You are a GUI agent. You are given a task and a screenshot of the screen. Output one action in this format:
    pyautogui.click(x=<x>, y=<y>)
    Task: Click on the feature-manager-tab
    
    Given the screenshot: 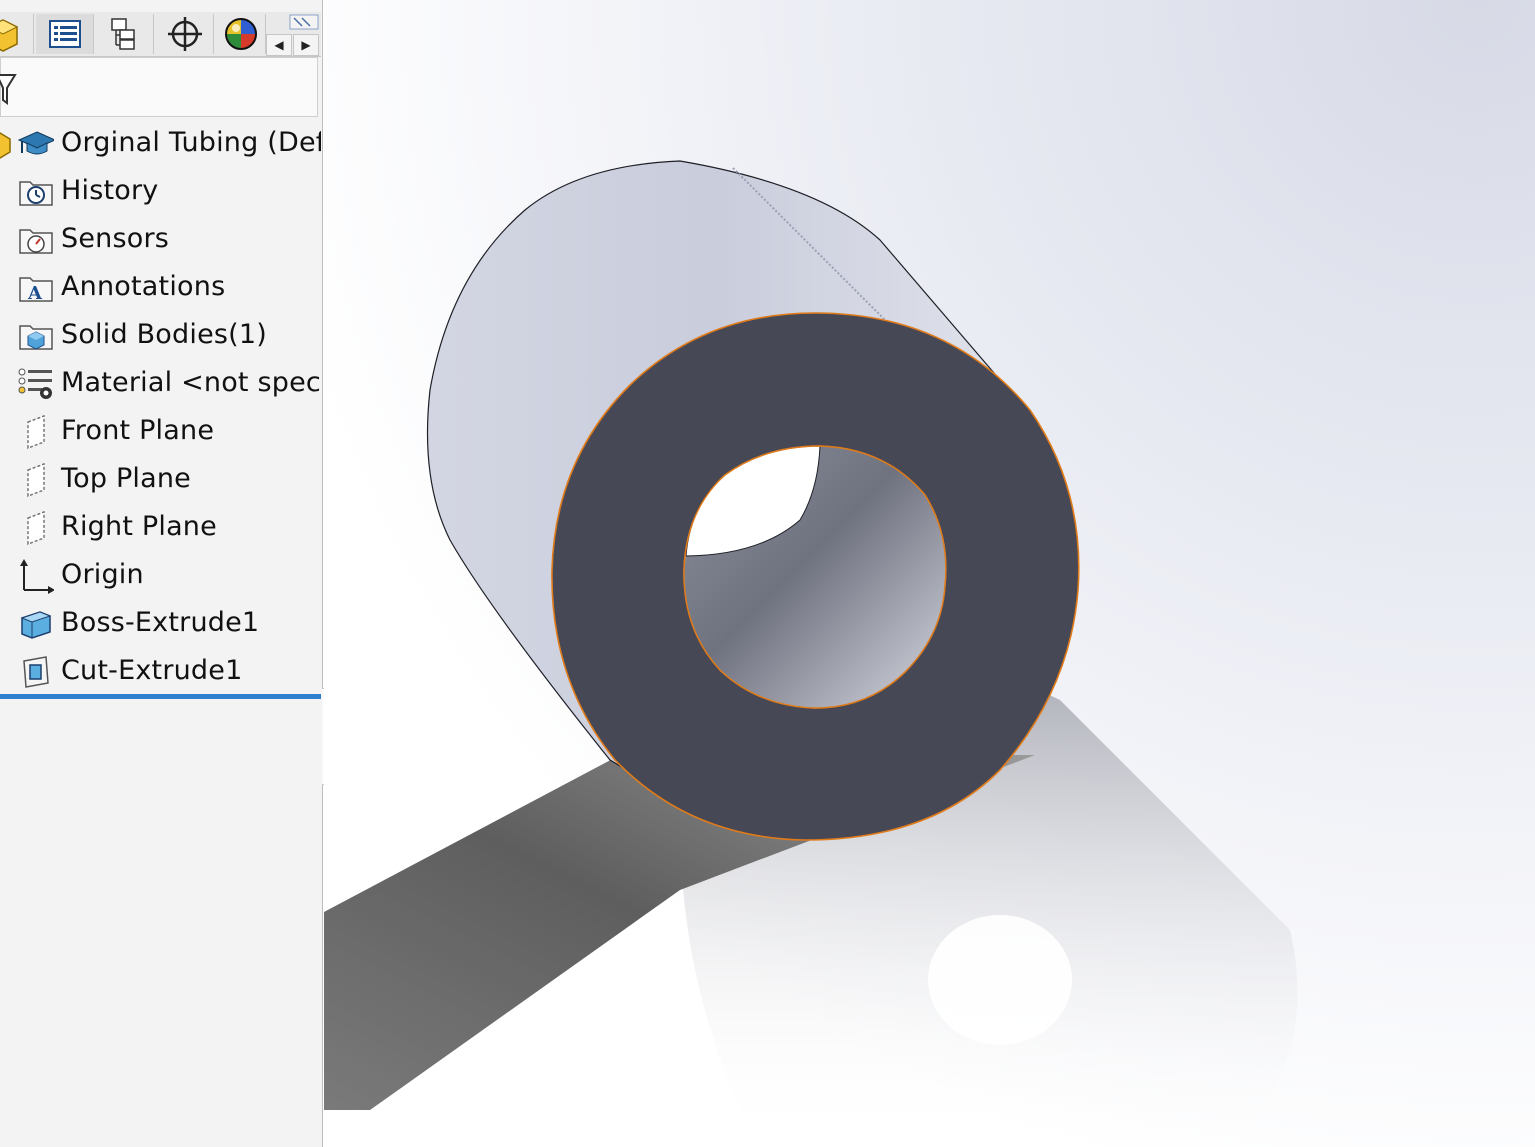 What is the action you would take?
    pyautogui.click(x=17, y=34)
    